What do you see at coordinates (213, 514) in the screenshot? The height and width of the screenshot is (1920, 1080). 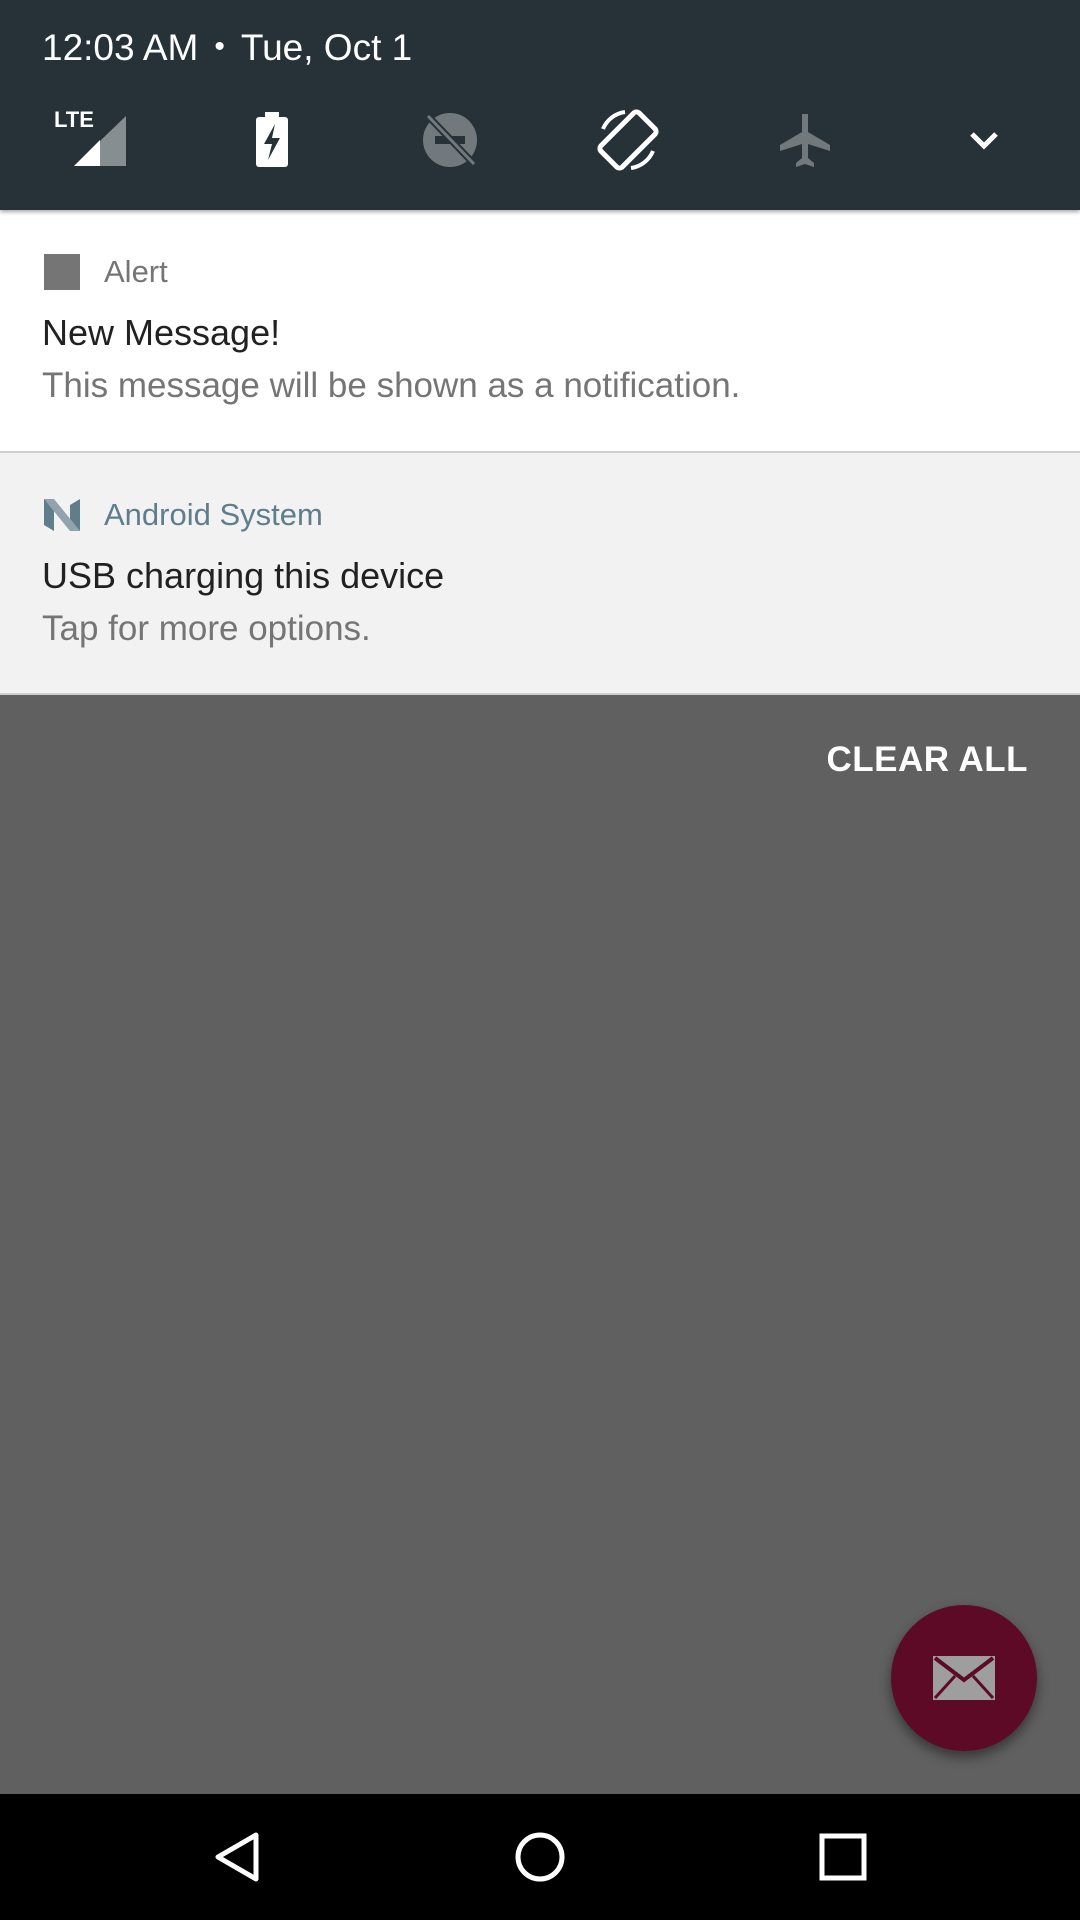 I see `notification-app-name: Android System` at bounding box center [213, 514].